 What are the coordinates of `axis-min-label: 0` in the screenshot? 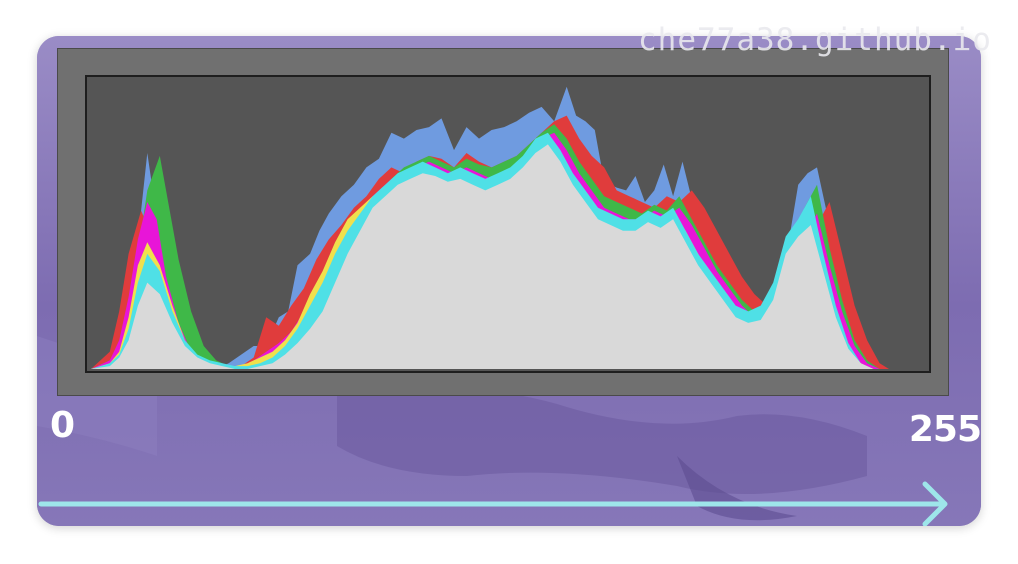 It's located at (63, 425).